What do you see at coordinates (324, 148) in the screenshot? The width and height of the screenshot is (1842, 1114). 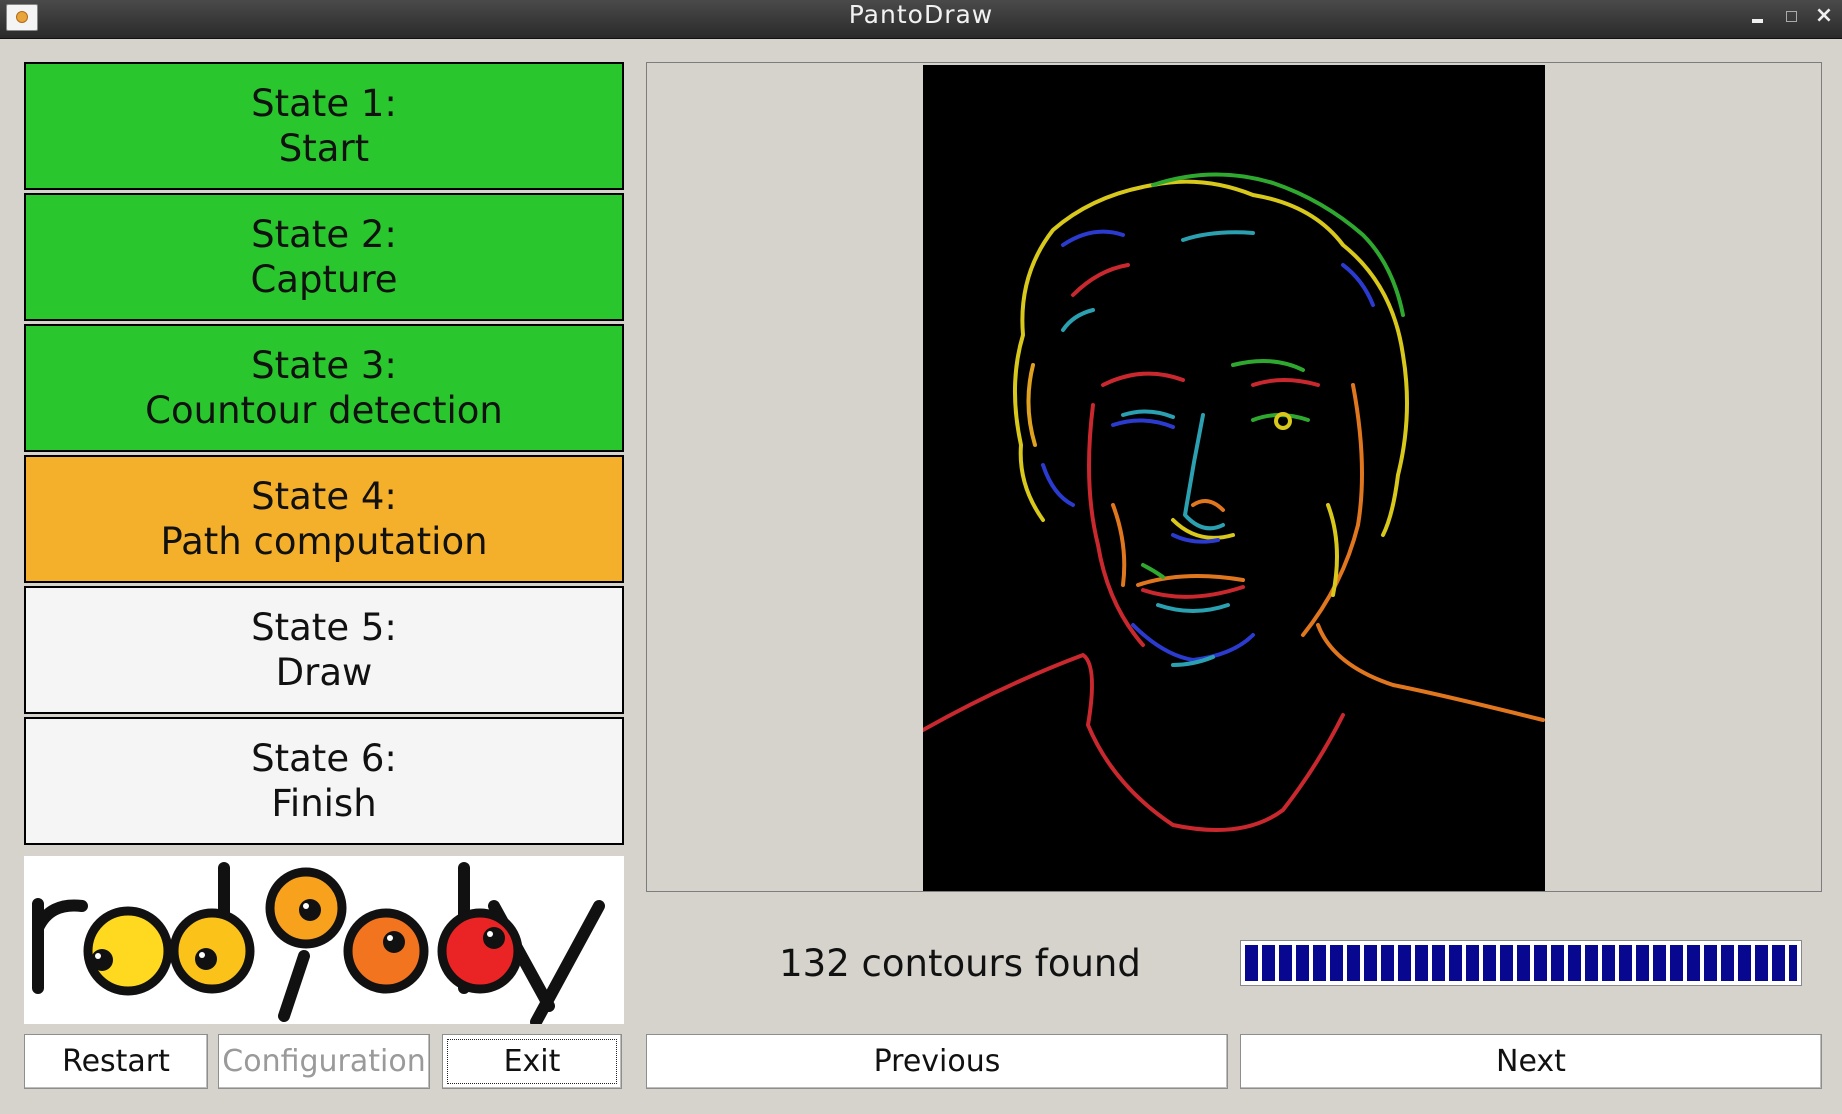 I see `state-name: Start` at bounding box center [324, 148].